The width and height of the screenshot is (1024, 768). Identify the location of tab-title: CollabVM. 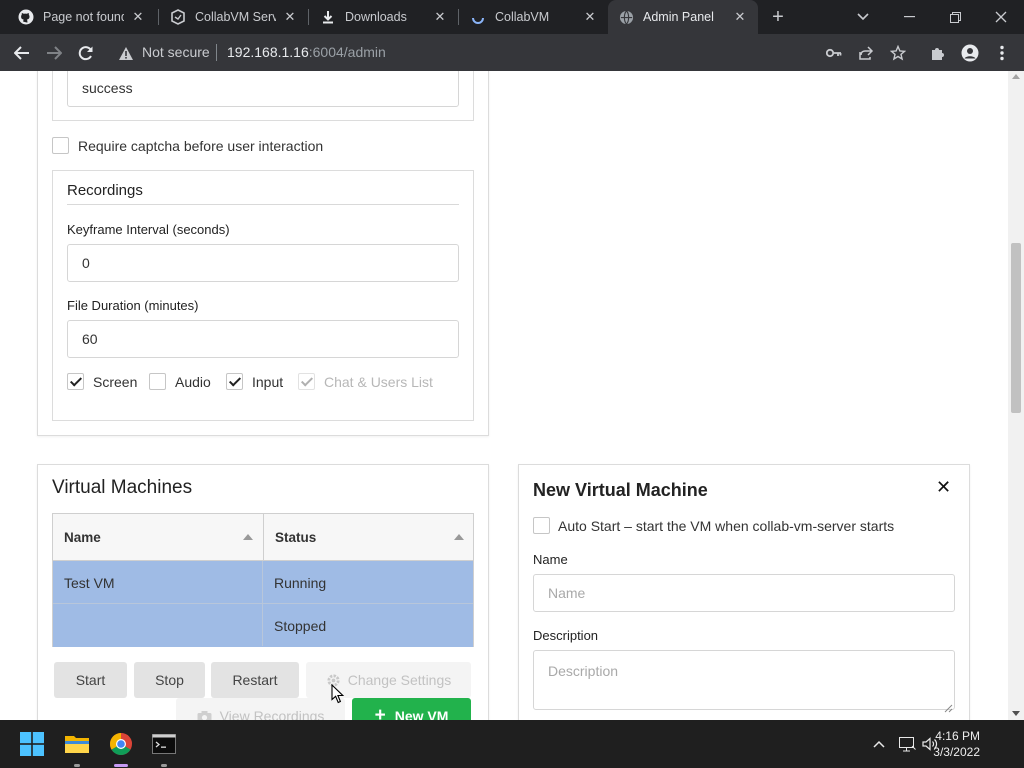
(522, 17).